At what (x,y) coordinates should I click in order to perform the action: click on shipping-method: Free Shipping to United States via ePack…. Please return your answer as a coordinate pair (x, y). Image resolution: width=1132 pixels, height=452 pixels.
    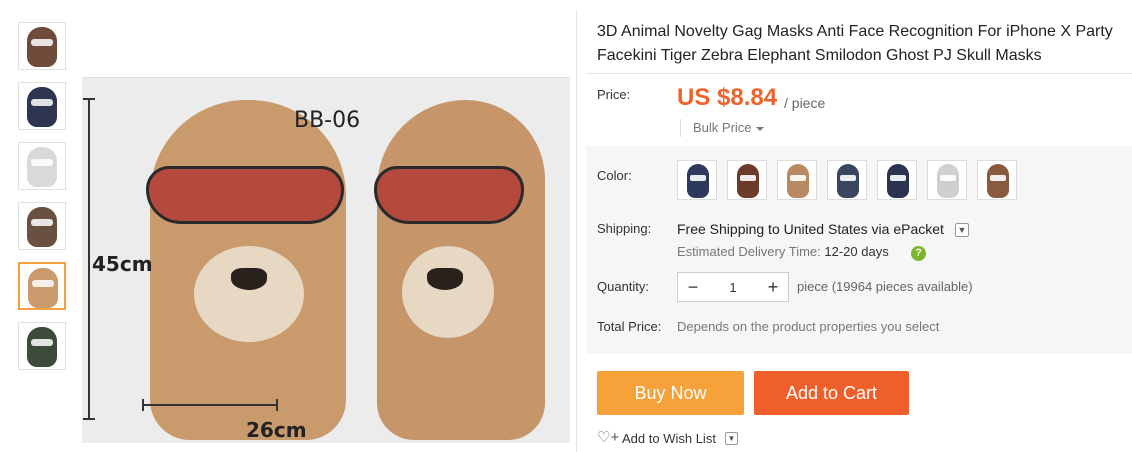
    Looking at the image, I should click on (810, 229).